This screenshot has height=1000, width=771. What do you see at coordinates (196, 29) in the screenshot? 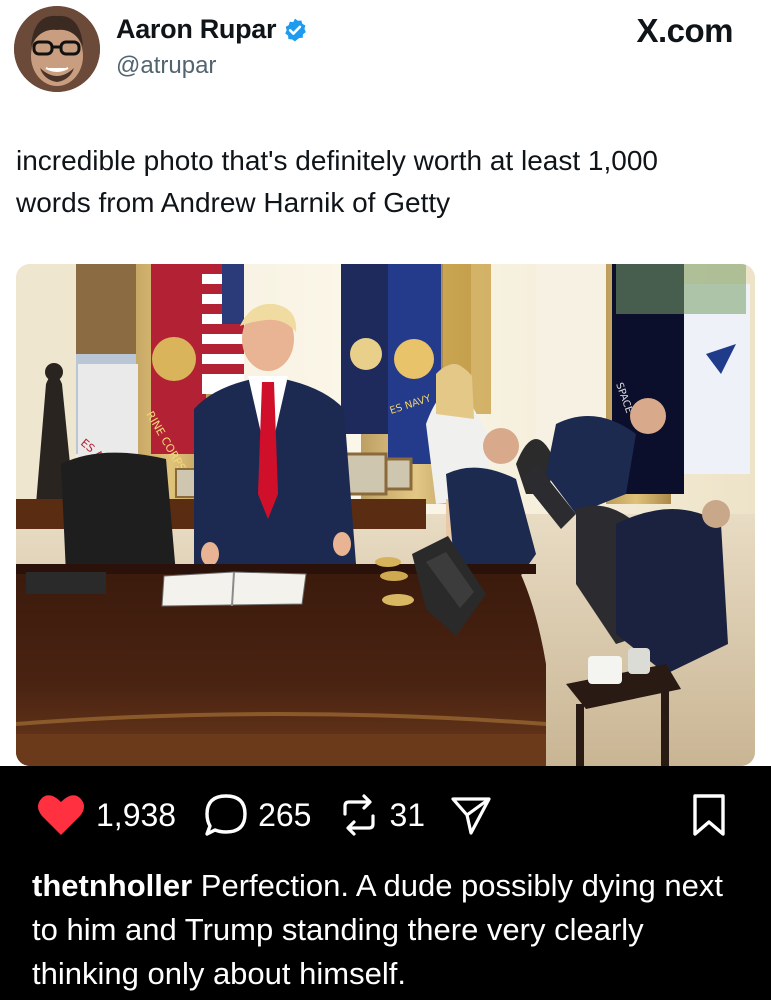
I see `author-display-name: Aaron Rupar` at bounding box center [196, 29].